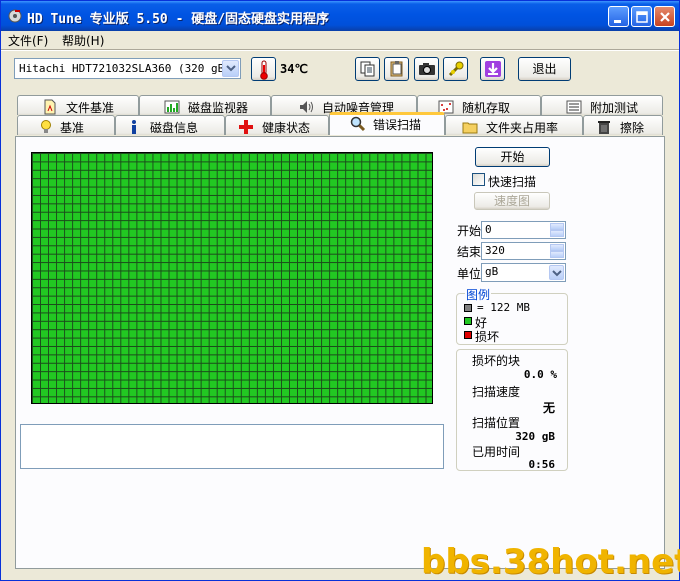 The width and height of the screenshot is (680, 581). I want to click on quick-scan-checkbox, so click(478, 179).